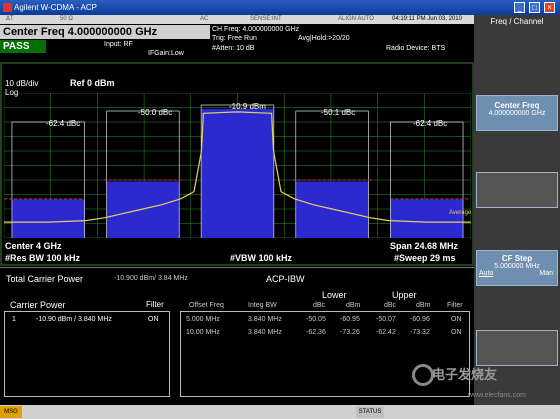 This screenshot has width=560, height=419. What do you see at coordinates (155, 112) in the screenshot?
I see `band-label-l1: -50.0 dBc` at bounding box center [155, 112].